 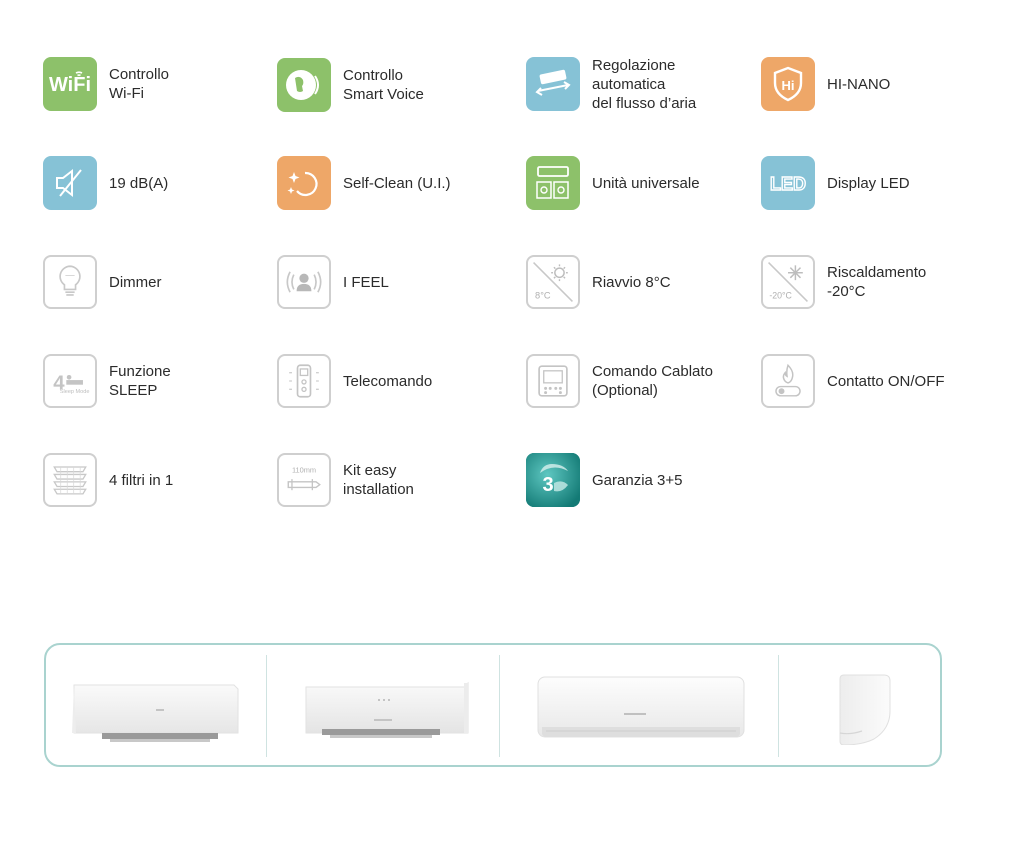 I want to click on product-strip, so click(x=493, y=705).